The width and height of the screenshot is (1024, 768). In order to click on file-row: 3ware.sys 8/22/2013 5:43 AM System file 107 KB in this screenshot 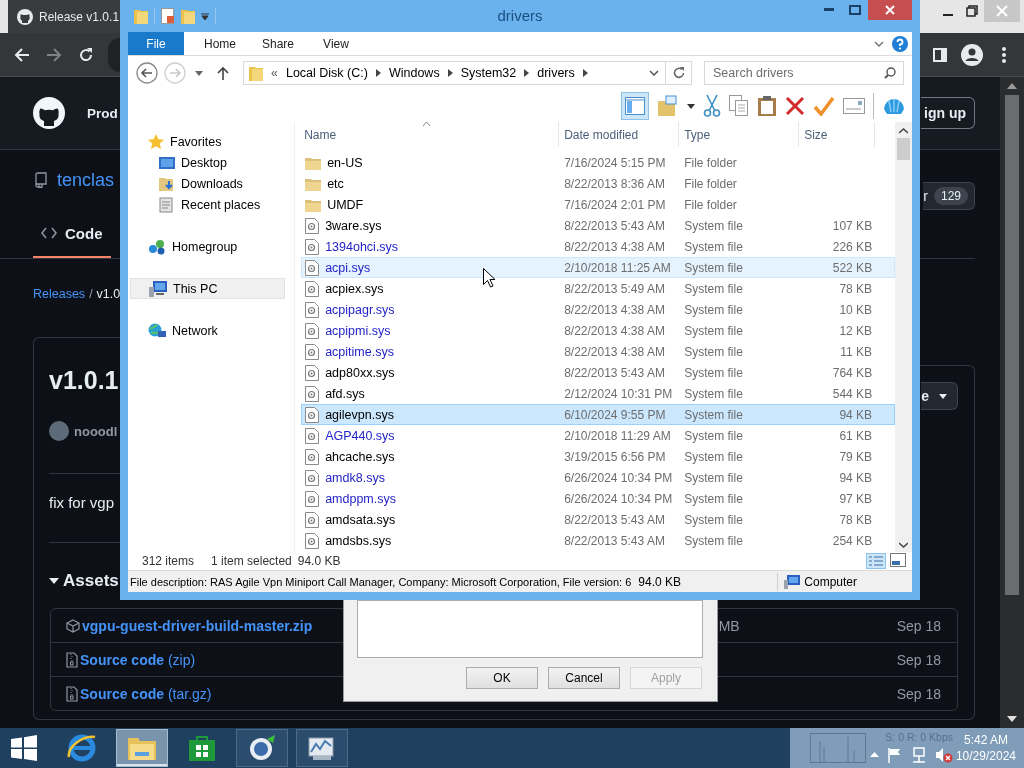, I will do `click(598, 225)`.